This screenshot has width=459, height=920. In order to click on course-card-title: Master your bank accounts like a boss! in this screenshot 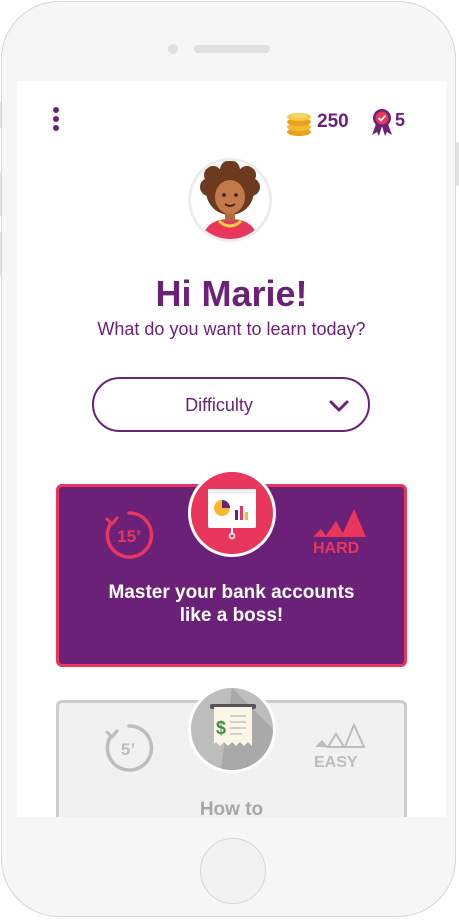, I will do `click(231, 604)`.